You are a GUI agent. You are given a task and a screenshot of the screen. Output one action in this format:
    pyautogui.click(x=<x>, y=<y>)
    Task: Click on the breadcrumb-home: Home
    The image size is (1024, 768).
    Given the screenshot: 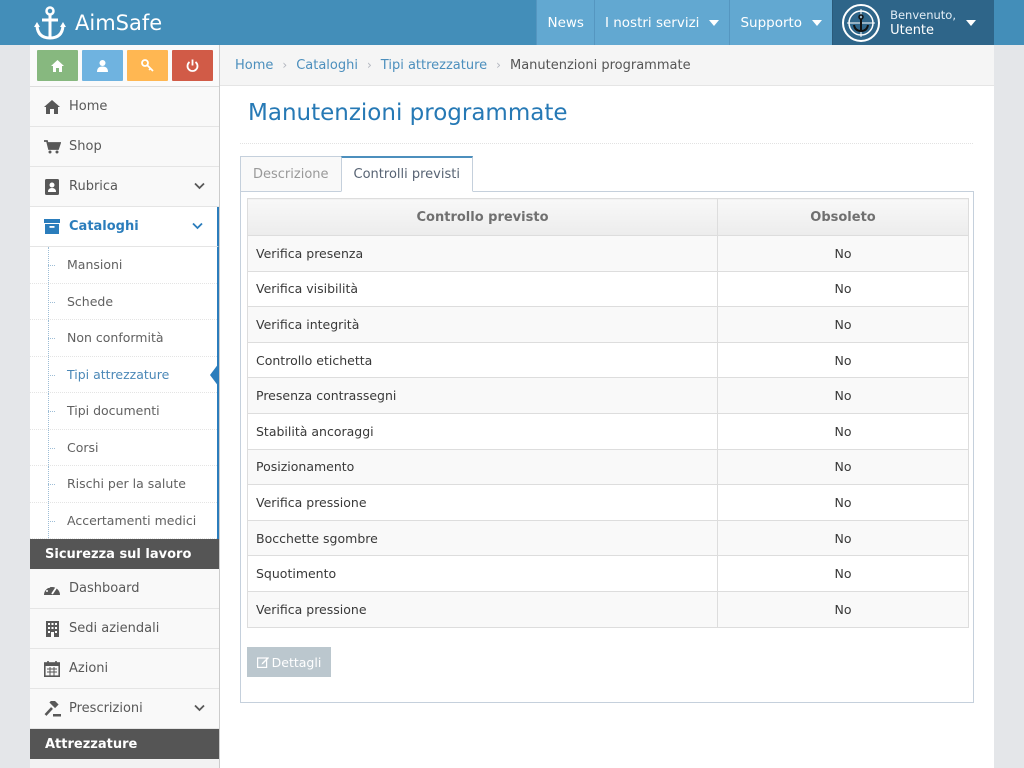 What is the action you would take?
    pyautogui.click(x=254, y=65)
    